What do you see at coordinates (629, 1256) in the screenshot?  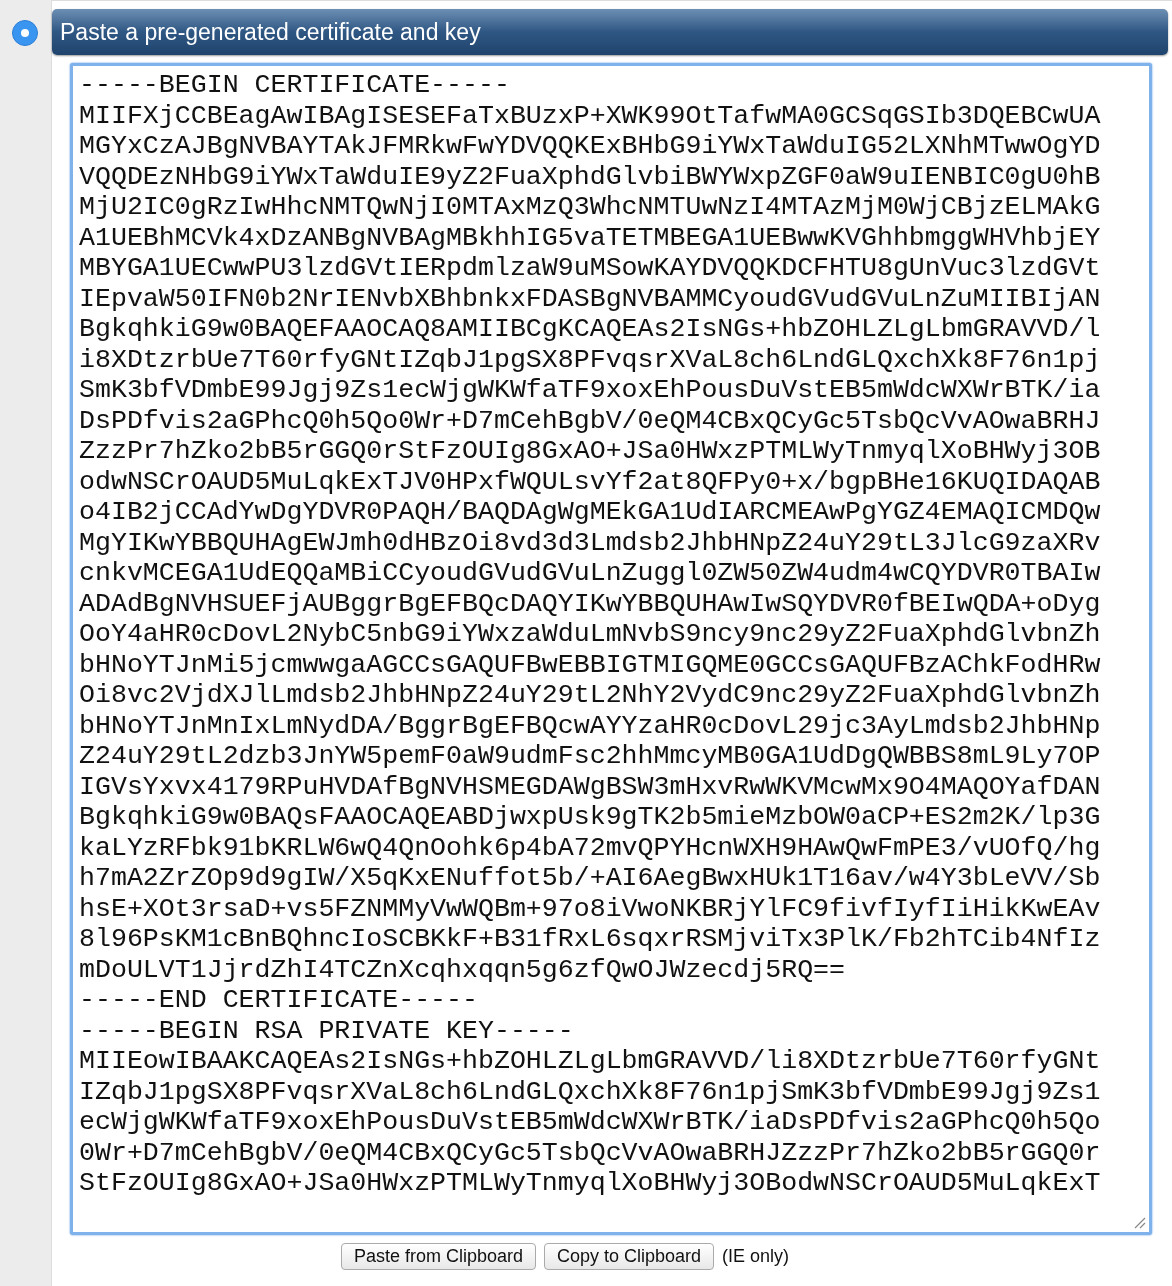 I see `clipboard-button: Copy to Clipboard` at bounding box center [629, 1256].